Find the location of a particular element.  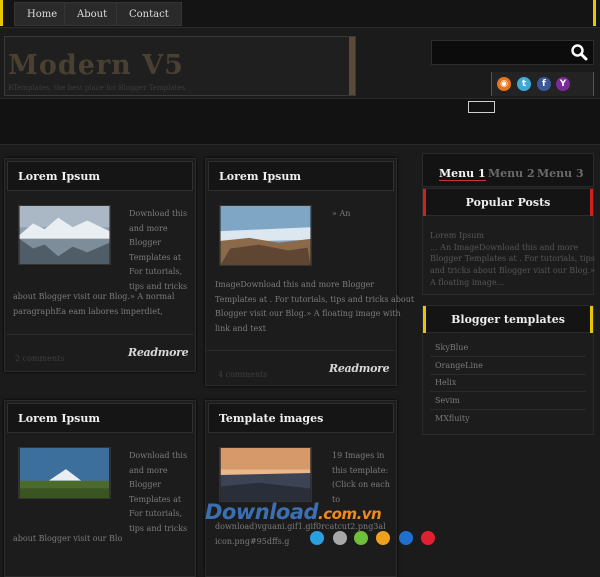

tab-menu-2: Menu 2 is located at coordinates (511, 173).